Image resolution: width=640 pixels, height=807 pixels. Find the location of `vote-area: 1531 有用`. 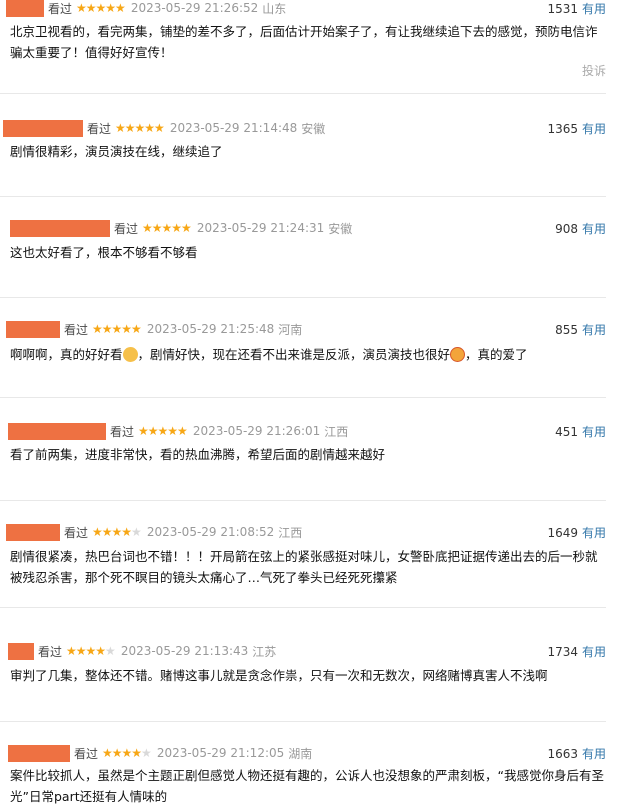

vote-area: 1531 有用 is located at coordinates (576, 8).